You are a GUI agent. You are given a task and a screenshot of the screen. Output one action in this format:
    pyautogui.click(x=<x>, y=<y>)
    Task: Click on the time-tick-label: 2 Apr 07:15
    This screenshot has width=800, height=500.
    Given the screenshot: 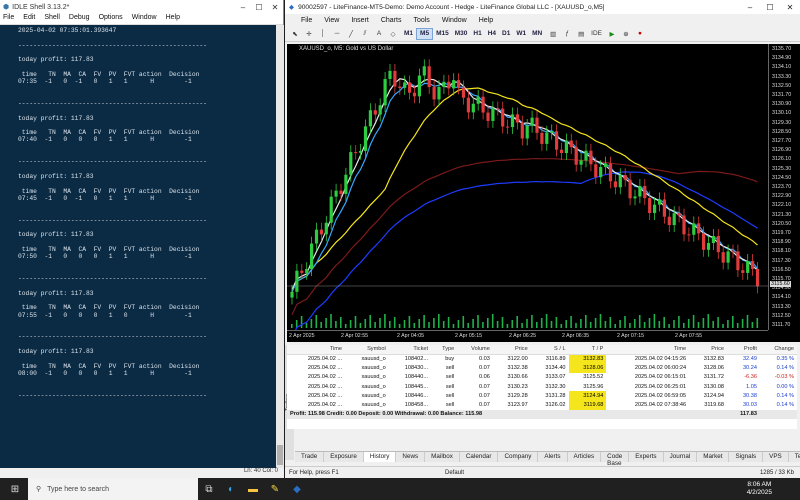 What is the action you would take?
    pyautogui.click(x=631, y=336)
    